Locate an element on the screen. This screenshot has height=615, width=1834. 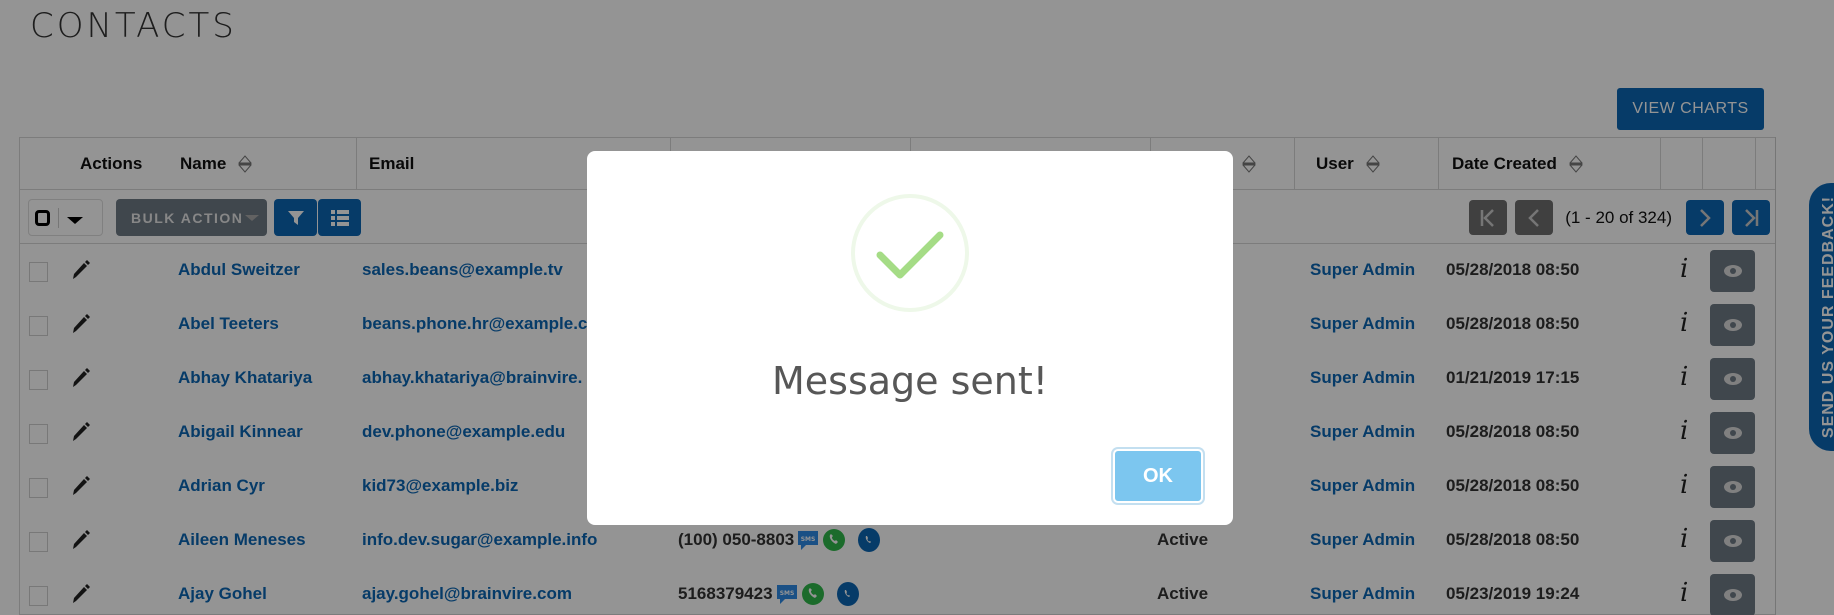
success-check-icon is located at coordinates (910, 253).